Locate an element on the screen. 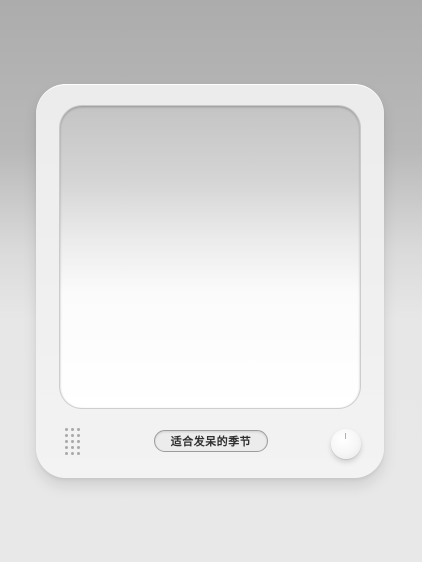 The width and height of the screenshot is (422, 562). title-label: 适合发呆的季节 is located at coordinates (211, 441).